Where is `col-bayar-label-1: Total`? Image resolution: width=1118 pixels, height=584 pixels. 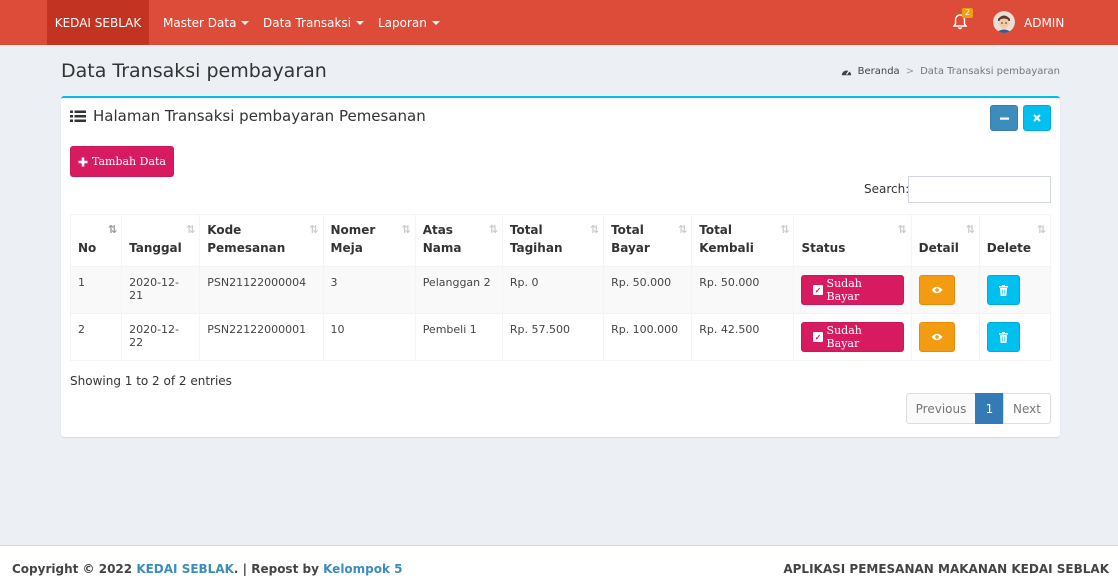
col-bayar-label-1: Total is located at coordinates (627, 230).